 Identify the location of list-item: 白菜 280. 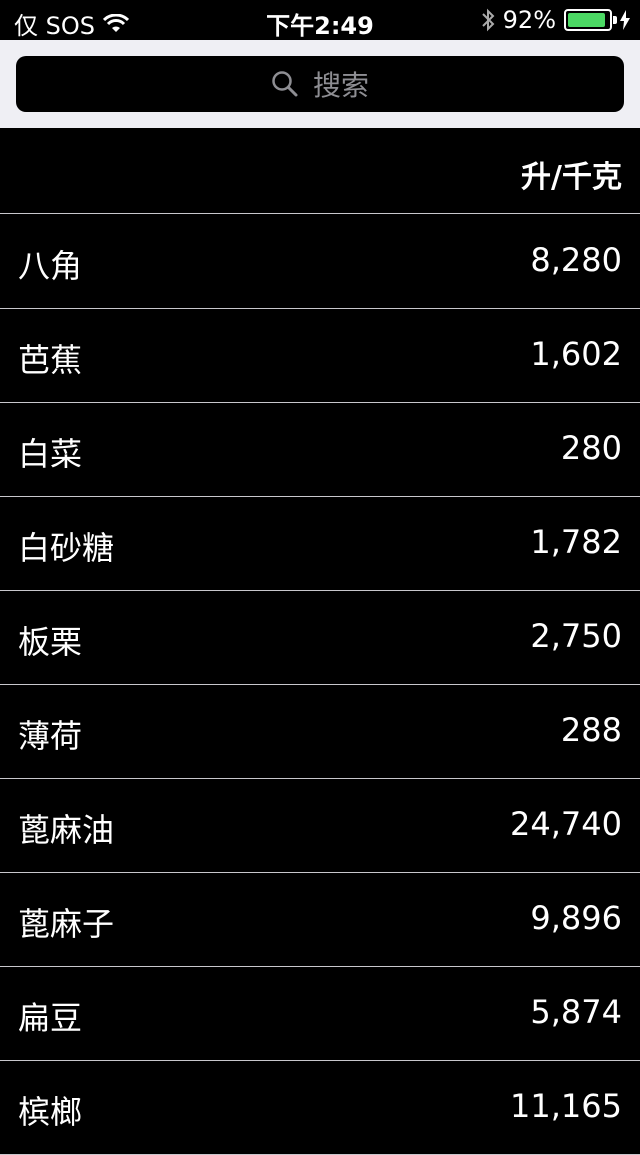
(320, 450).